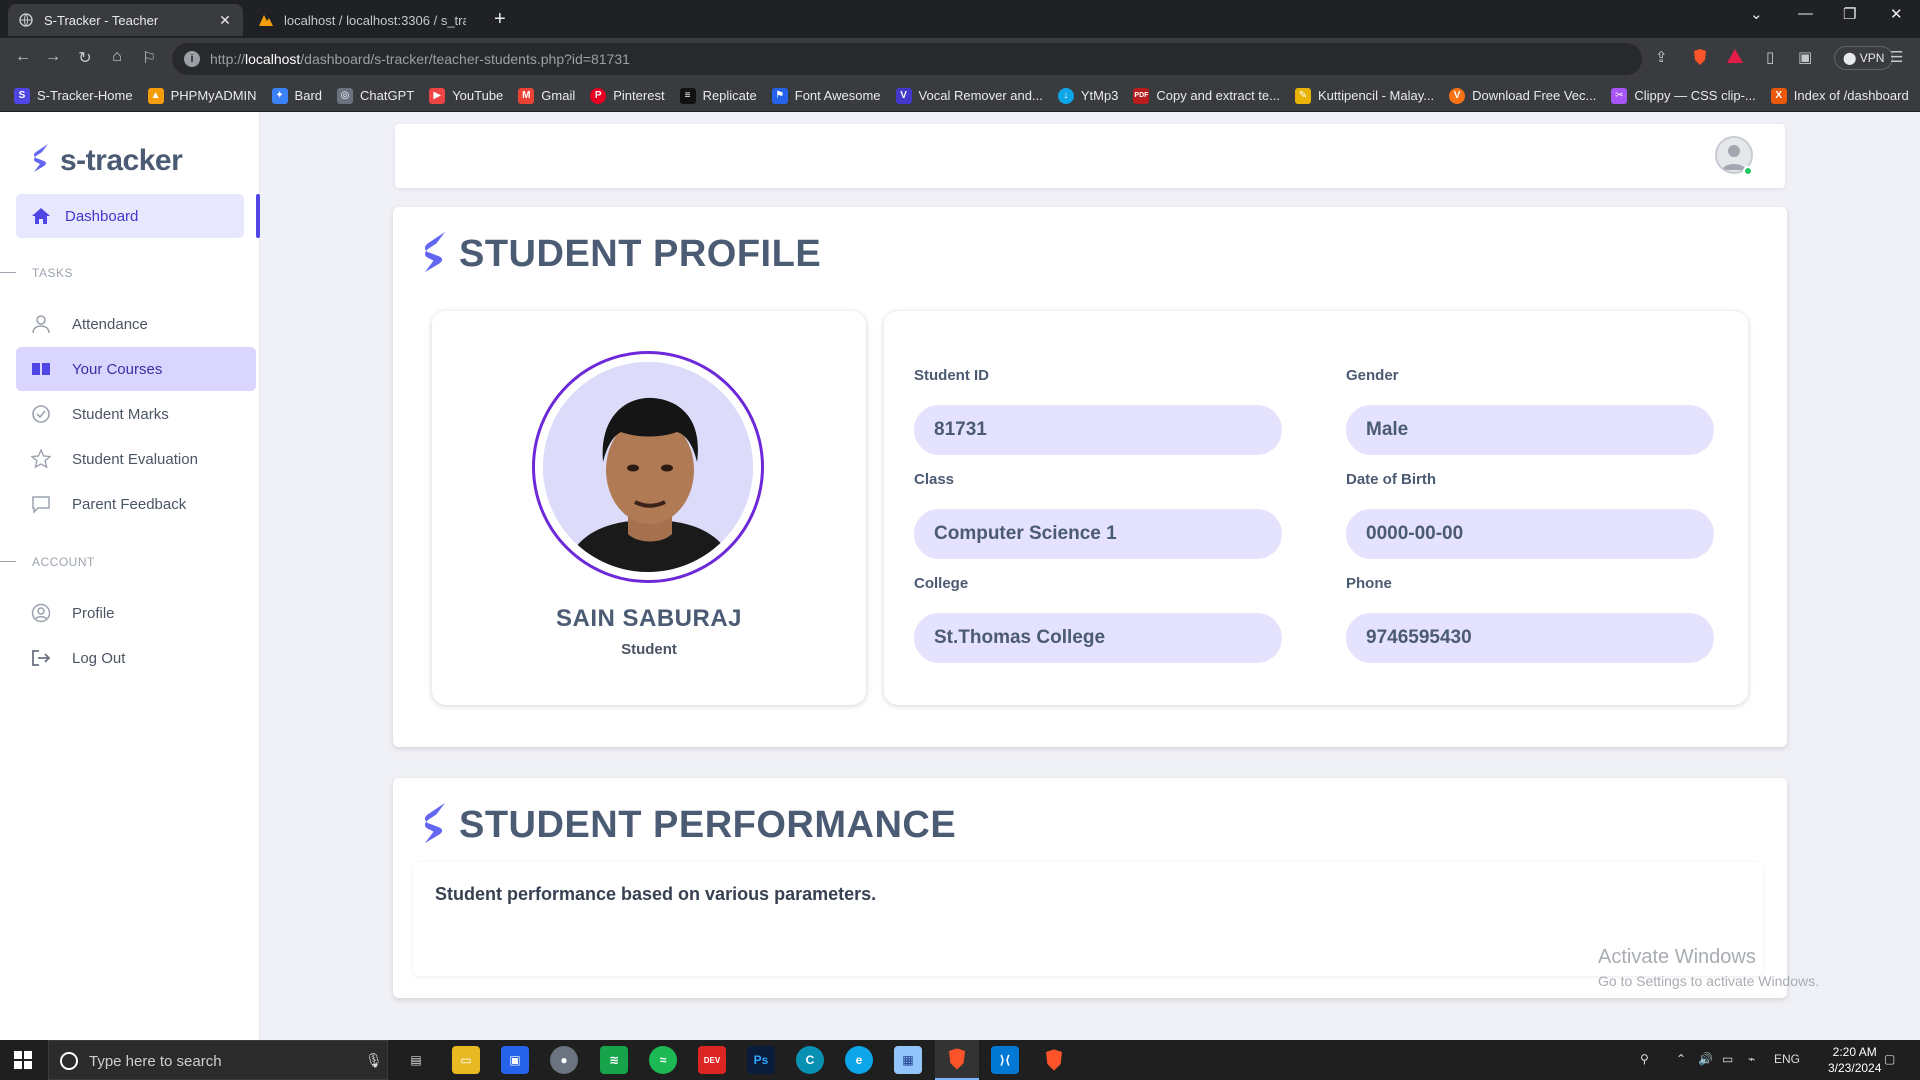  What do you see at coordinates (466, 1060) in the screenshot?
I see `file-explorer-icon: ▭` at bounding box center [466, 1060].